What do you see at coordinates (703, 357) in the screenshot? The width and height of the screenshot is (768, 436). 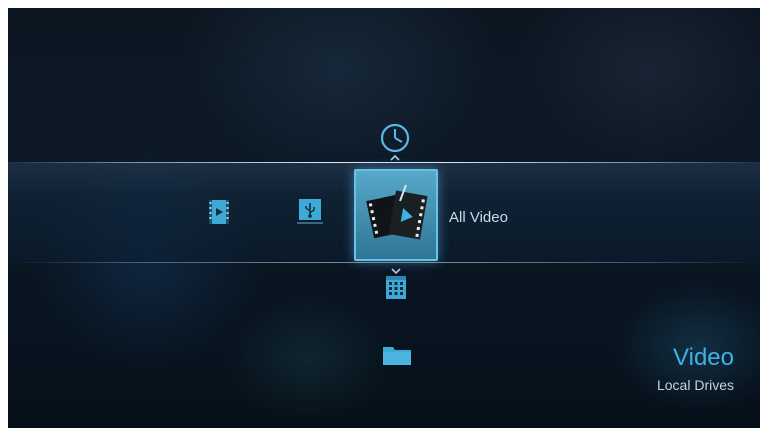 I see `section-title: Video` at bounding box center [703, 357].